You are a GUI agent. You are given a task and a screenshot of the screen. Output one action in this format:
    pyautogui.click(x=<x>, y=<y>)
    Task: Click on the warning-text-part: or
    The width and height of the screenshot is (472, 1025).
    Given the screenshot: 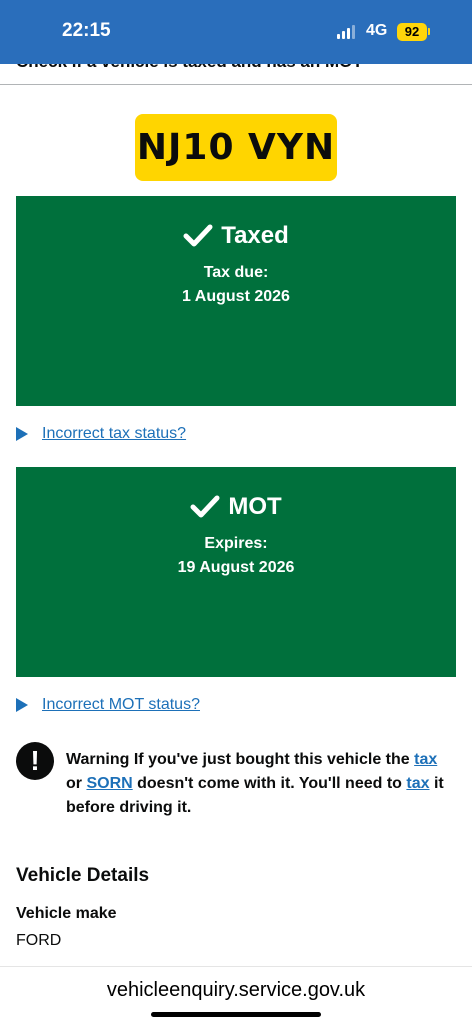 What is the action you would take?
    pyautogui.click(x=76, y=783)
    